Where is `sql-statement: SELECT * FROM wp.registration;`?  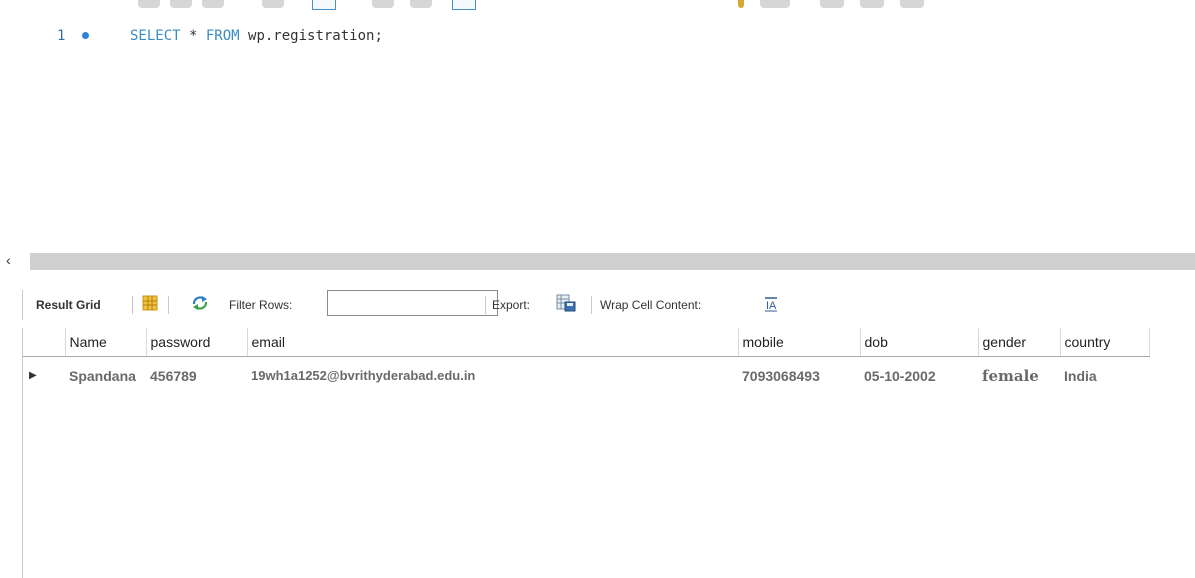
sql-statement: SELECT * FROM wp.registration; is located at coordinates (256, 36).